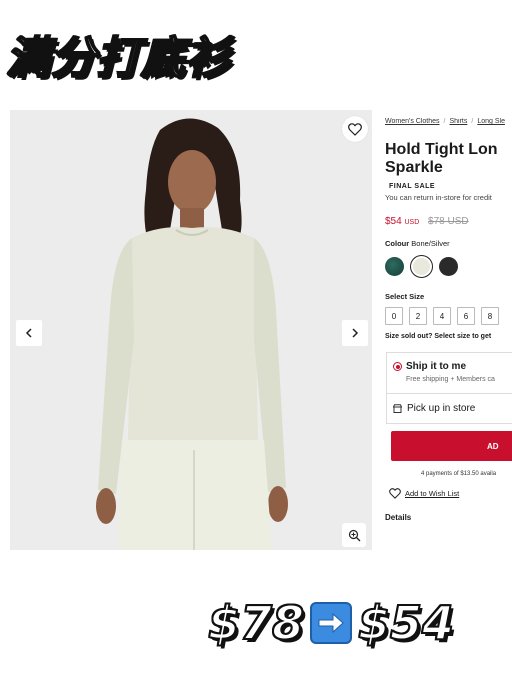 The width and height of the screenshot is (512, 683). I want to click on product-title-line1: Hold Tight Lon, so click(441, 149).